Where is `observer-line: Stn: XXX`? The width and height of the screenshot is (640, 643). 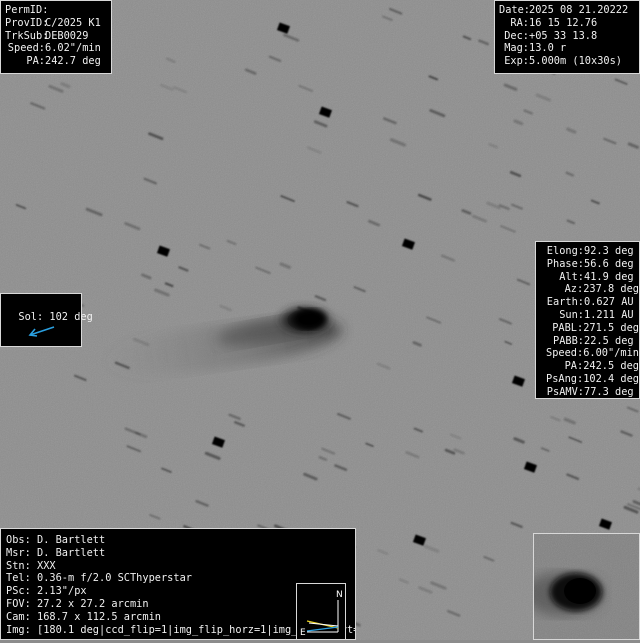
observer-line: Stn: XXX is located at coordinates (31, 565).